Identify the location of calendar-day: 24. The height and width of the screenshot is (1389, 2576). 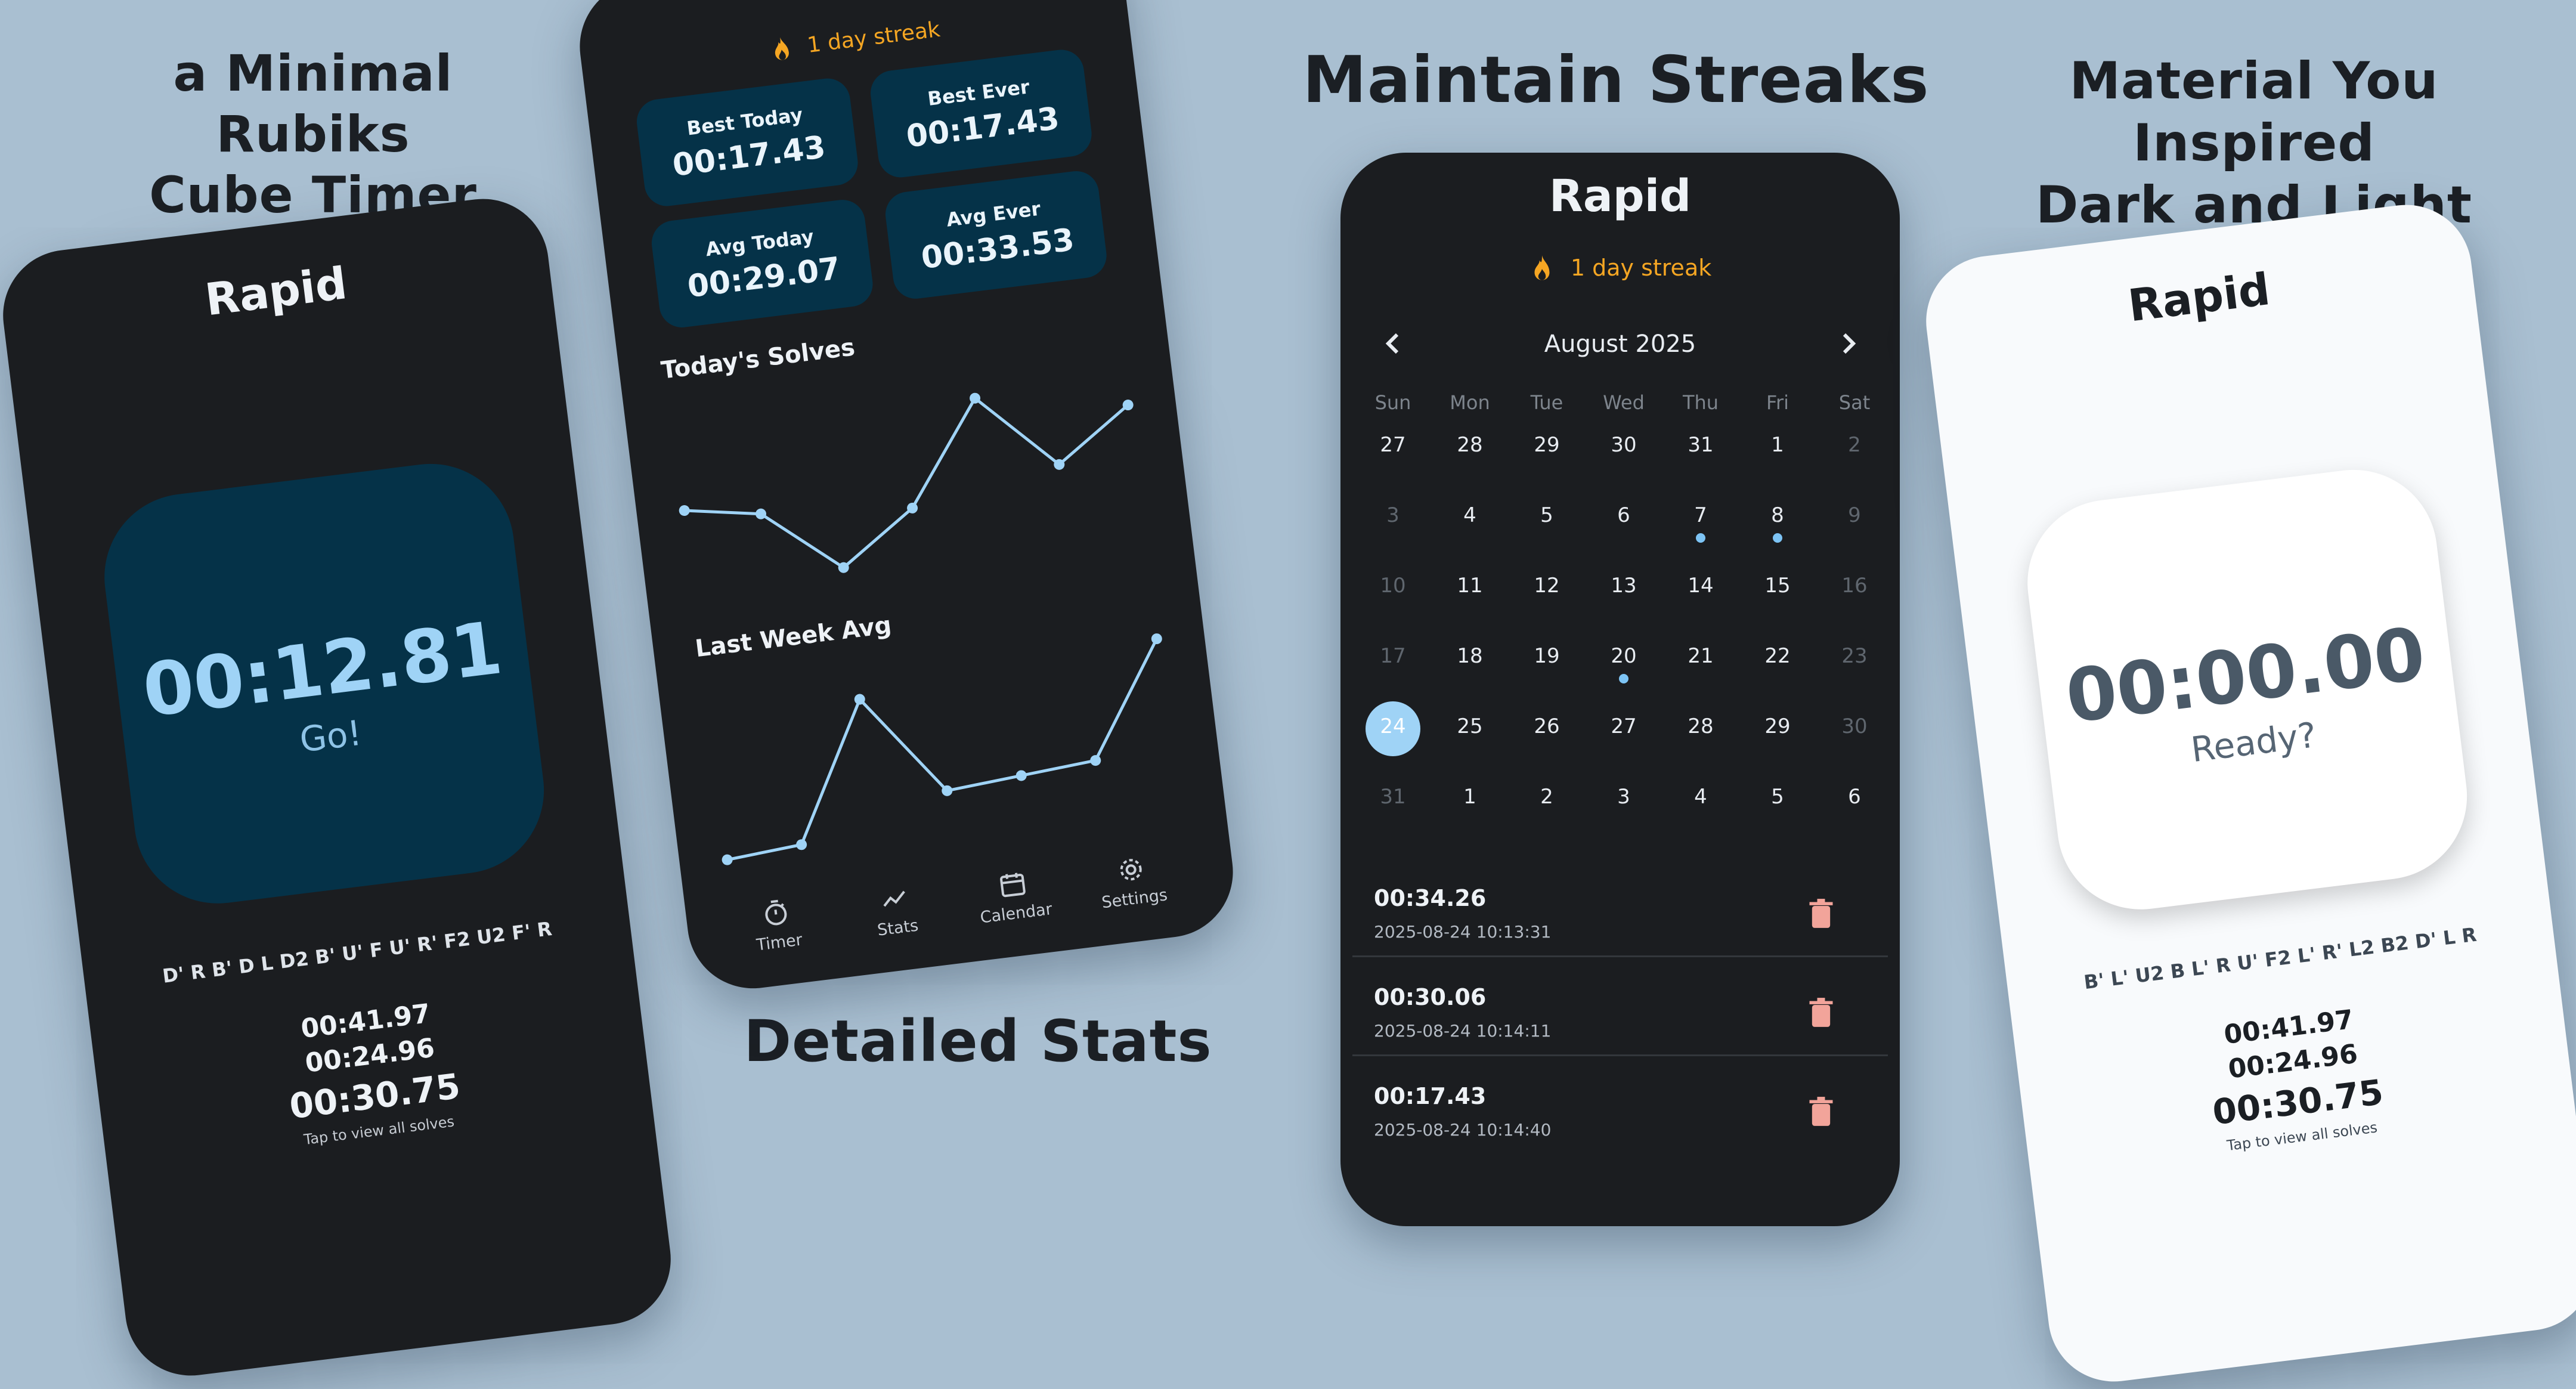
(1393, 726).